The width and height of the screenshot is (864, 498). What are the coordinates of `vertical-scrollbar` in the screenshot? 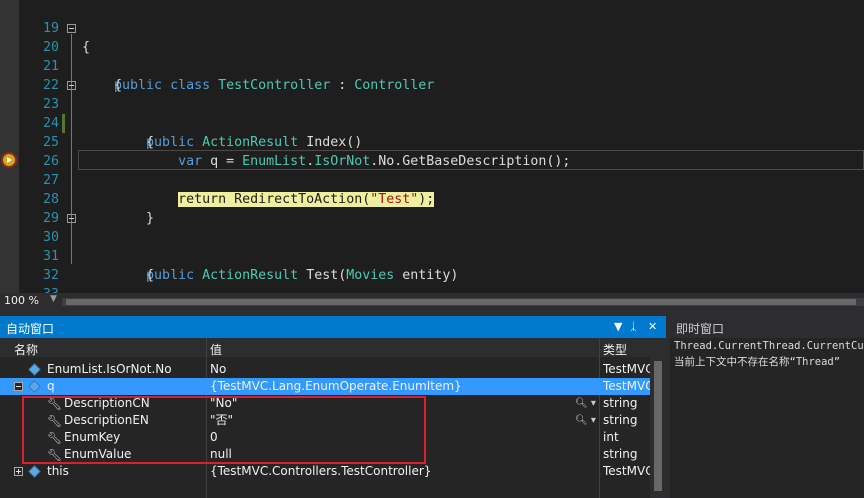 It's located at (658, 427).